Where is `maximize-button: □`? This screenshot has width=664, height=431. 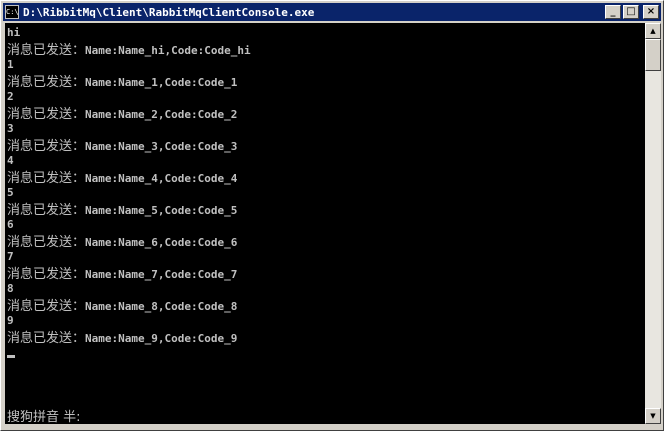 maximize-button: □ is located at coordinates (631, 12).